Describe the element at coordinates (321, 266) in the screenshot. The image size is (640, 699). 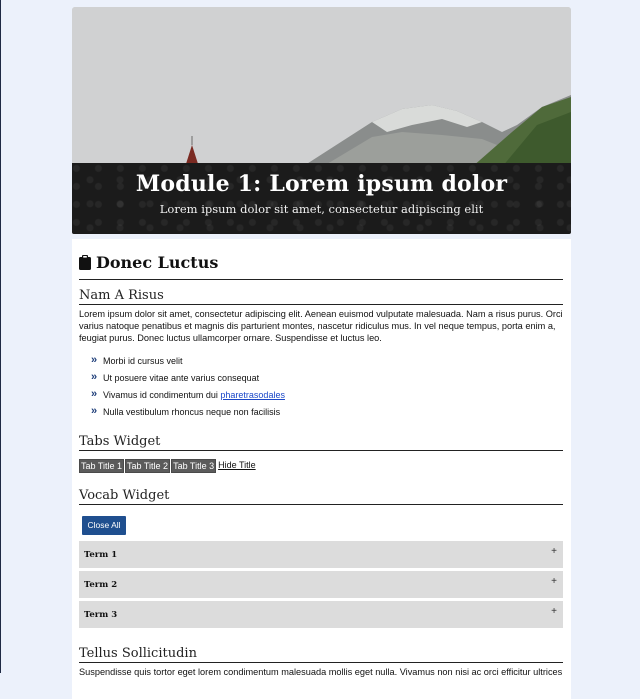
I see `module-heading: Donec Luctus` at that location.